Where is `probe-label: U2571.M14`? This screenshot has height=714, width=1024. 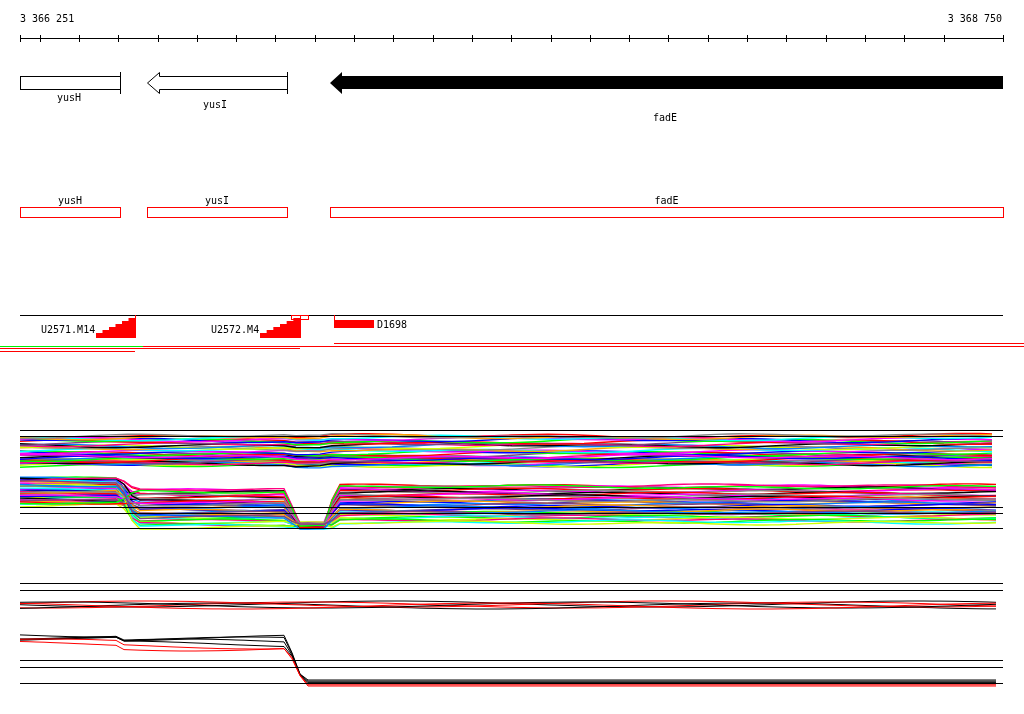 probe-label: U2571.M14 is located at coordinates (68, 329).